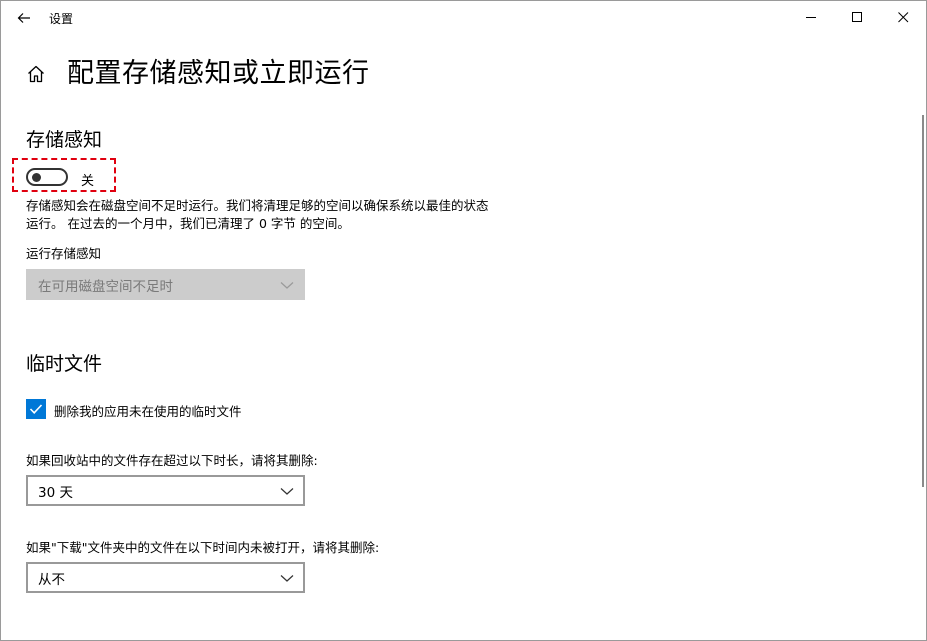  Describe the element at coordinates (172, 460) in the screenshot. I see `recycle-bin-label: 如果回收站中的文件存在超过以下时长，请将其删除:` at that location.